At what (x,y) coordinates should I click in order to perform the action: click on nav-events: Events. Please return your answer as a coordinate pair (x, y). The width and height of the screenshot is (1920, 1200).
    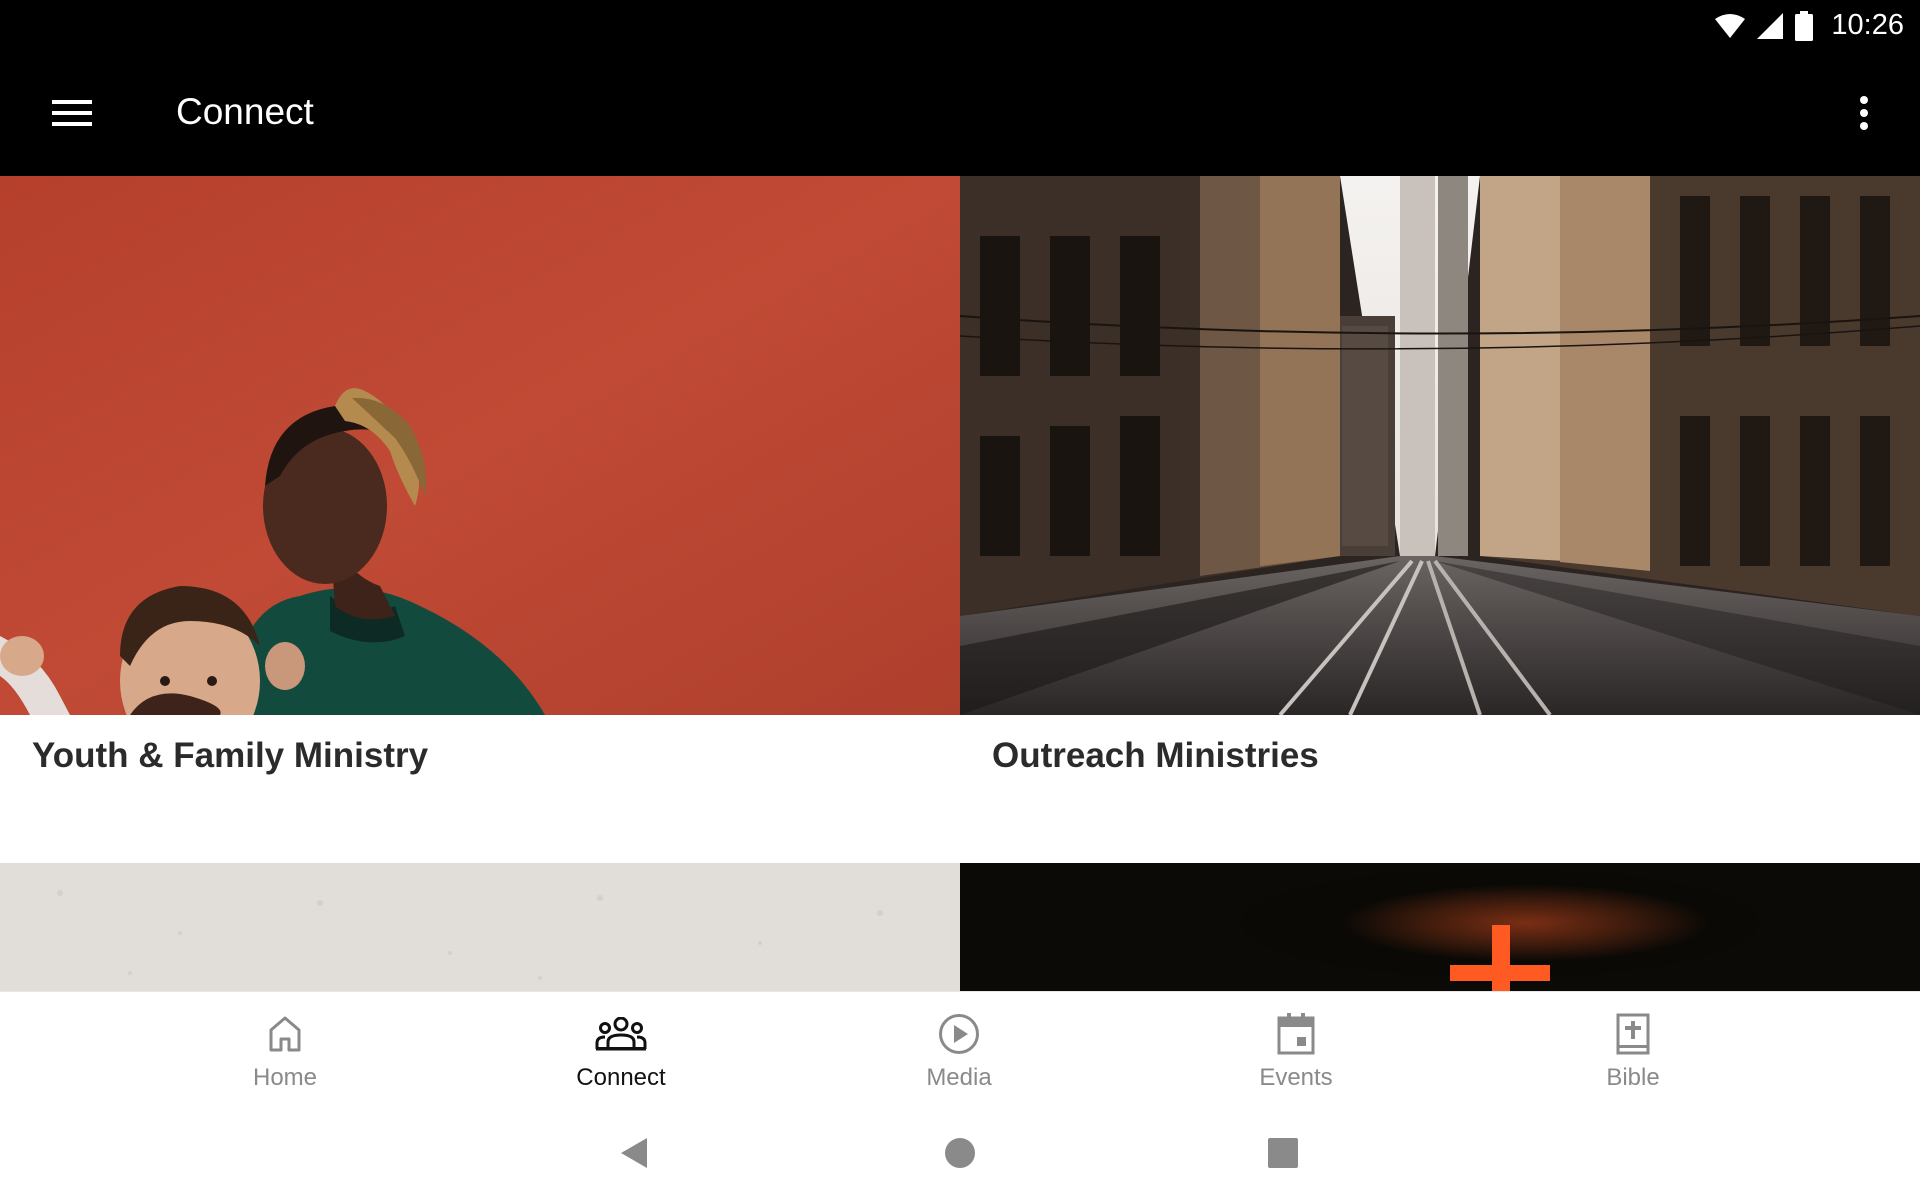
    Looking at the image, I should click on (1296, 1049).